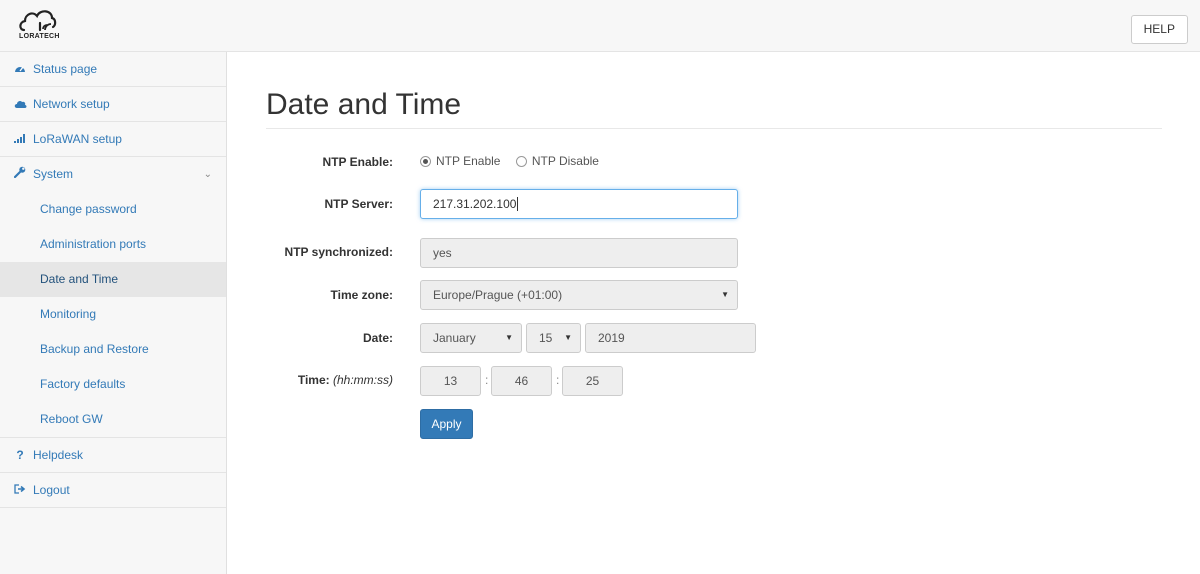 This screenshot has height=574, width=1200. What do you see at coordinates (1159, 29) in the screenshot?
I see `help-button: HELP` at bounding box center [1159, 29].